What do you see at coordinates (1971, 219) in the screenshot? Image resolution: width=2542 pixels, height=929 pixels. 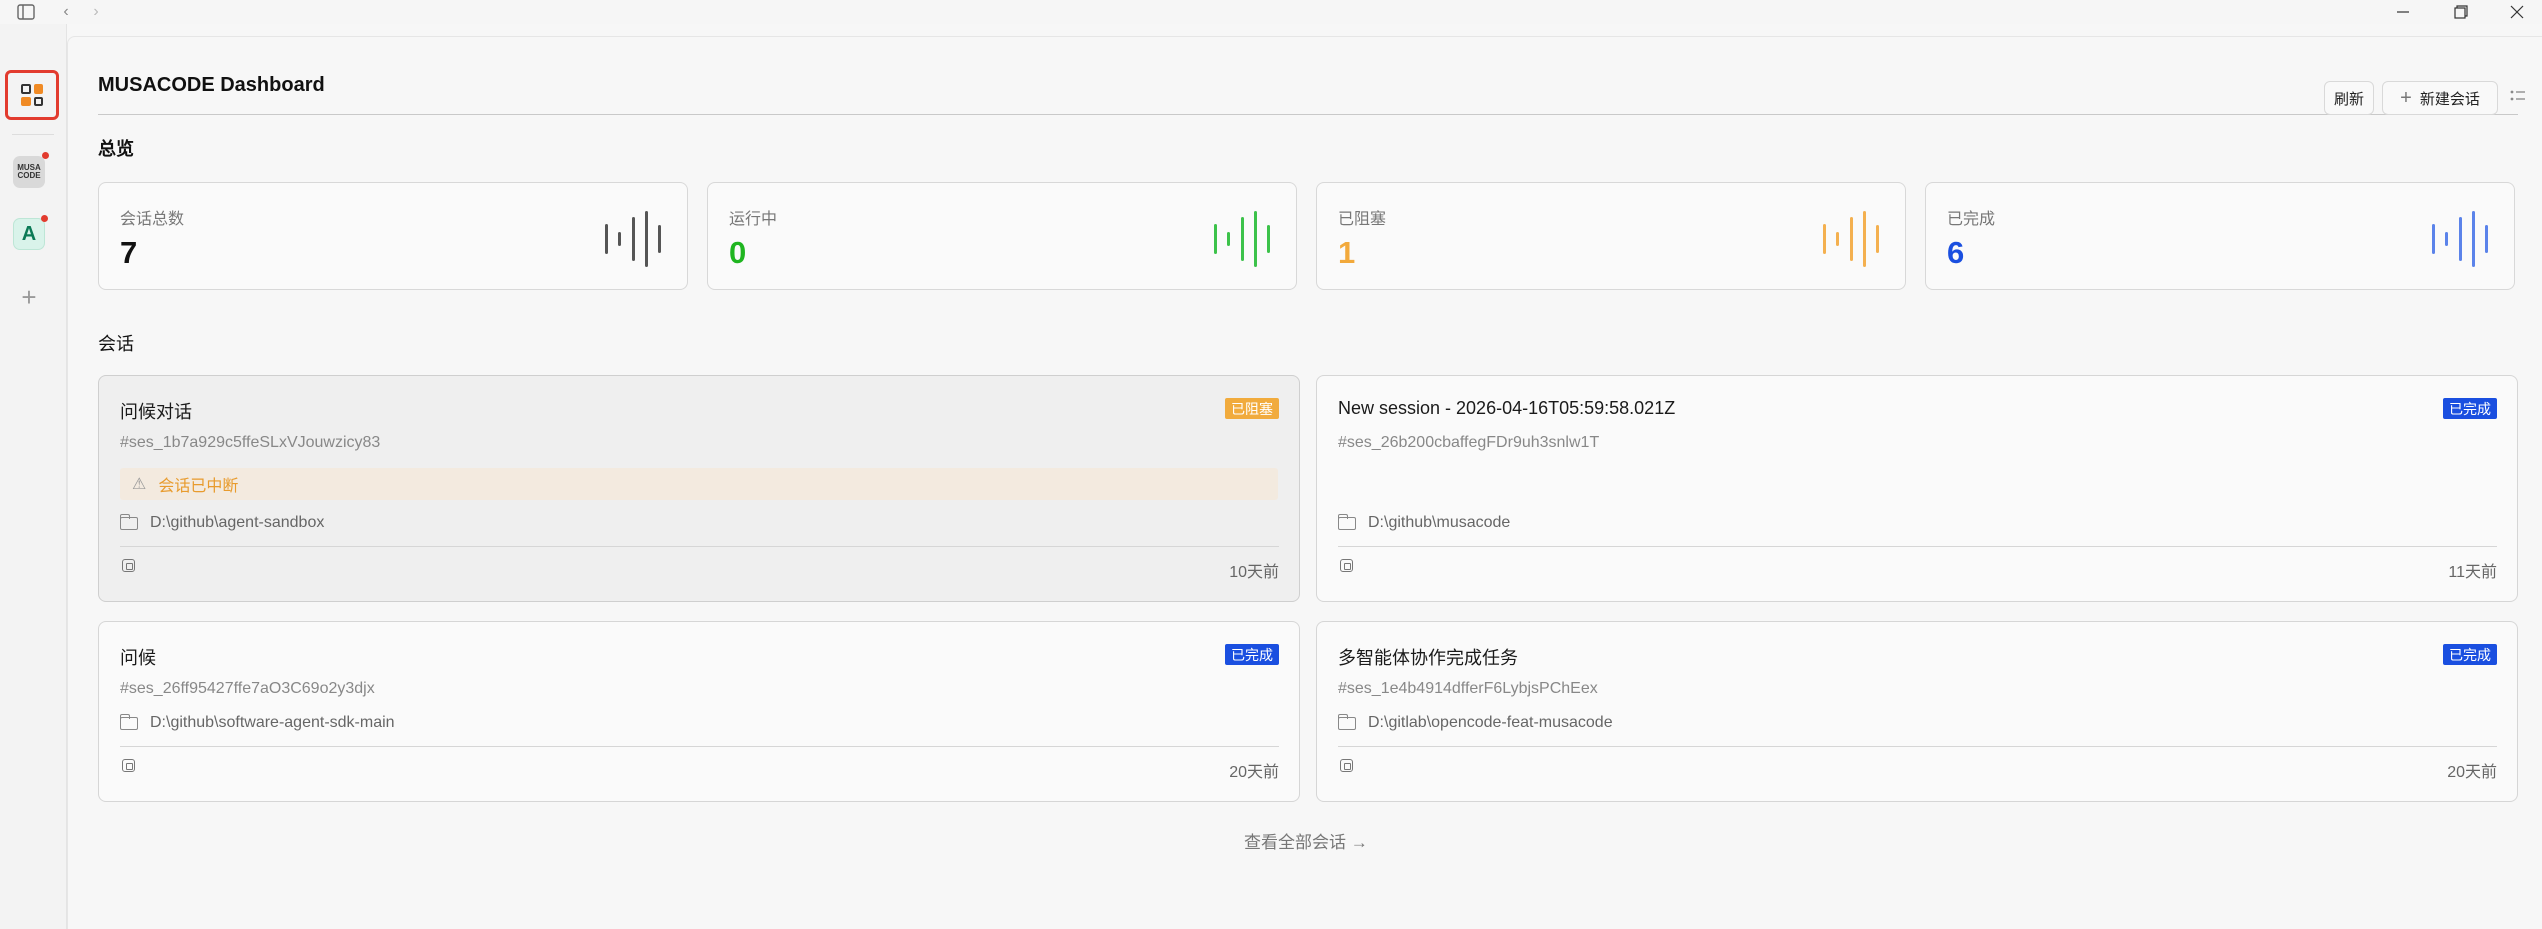 I see `stat-label: 已完成` at bounding box center [1971, 219].